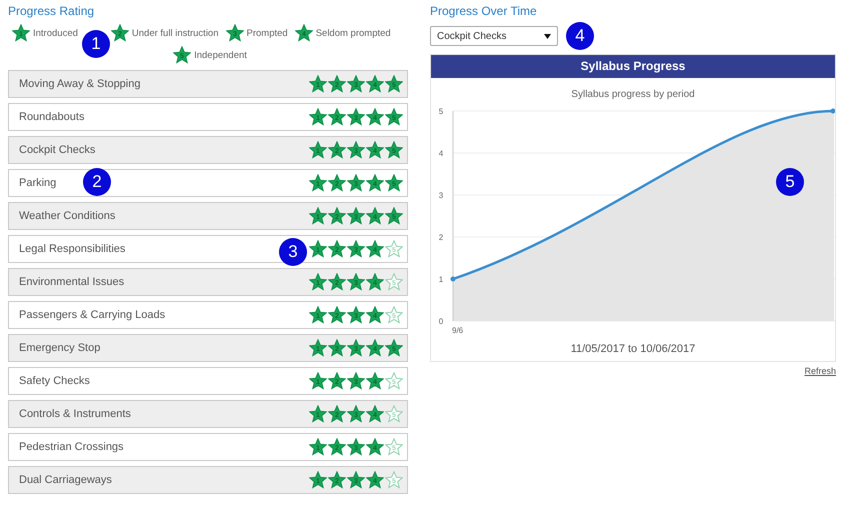  I want to click on skill-name: Dual Carriageways, so click(65, 480).